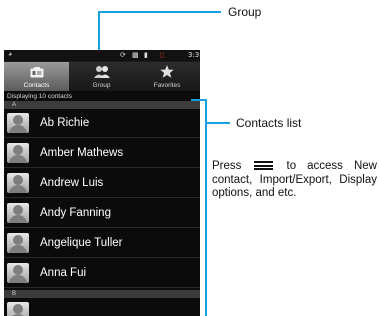 Image resolution: width=379 pixels, height=316 pixels. I want to click on group-callout-vertical, so click(99, 30).